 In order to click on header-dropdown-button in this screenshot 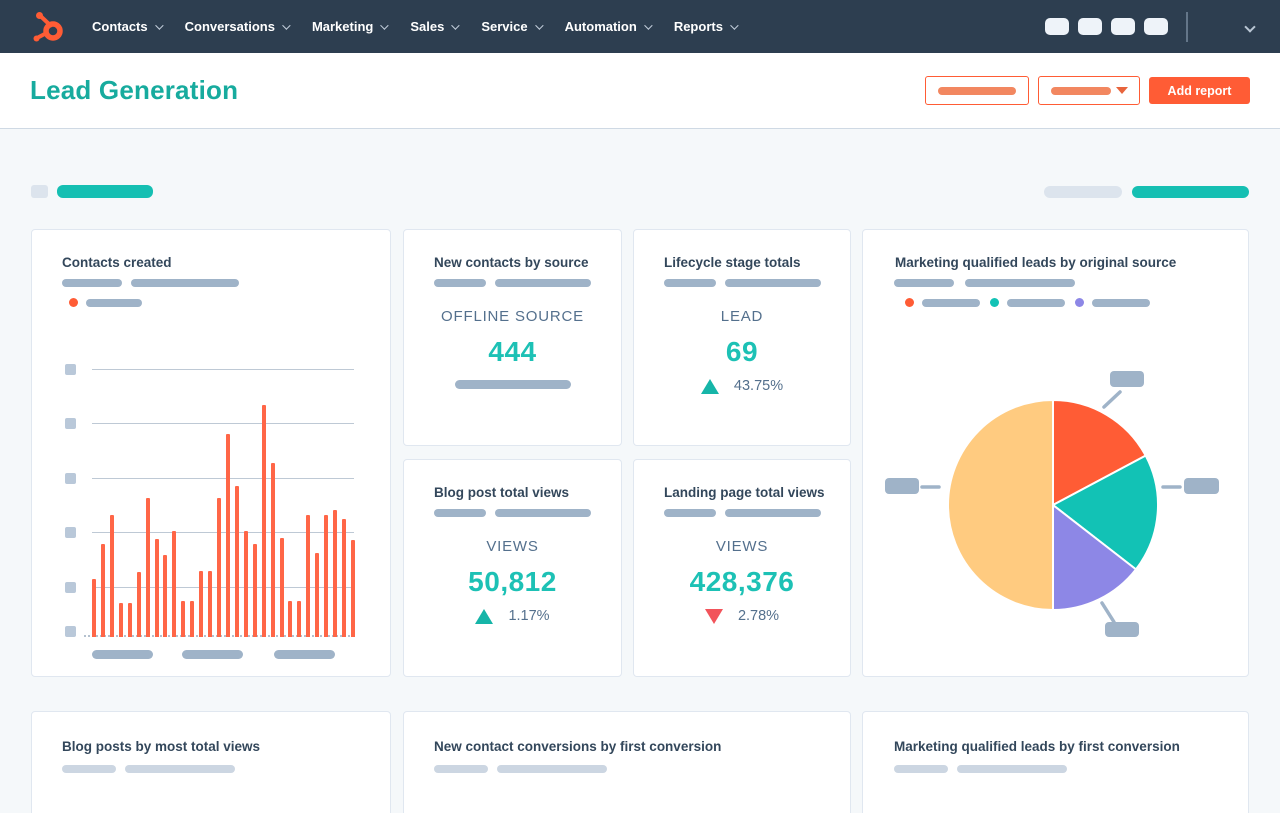, I will do `click(1089, 90)`.